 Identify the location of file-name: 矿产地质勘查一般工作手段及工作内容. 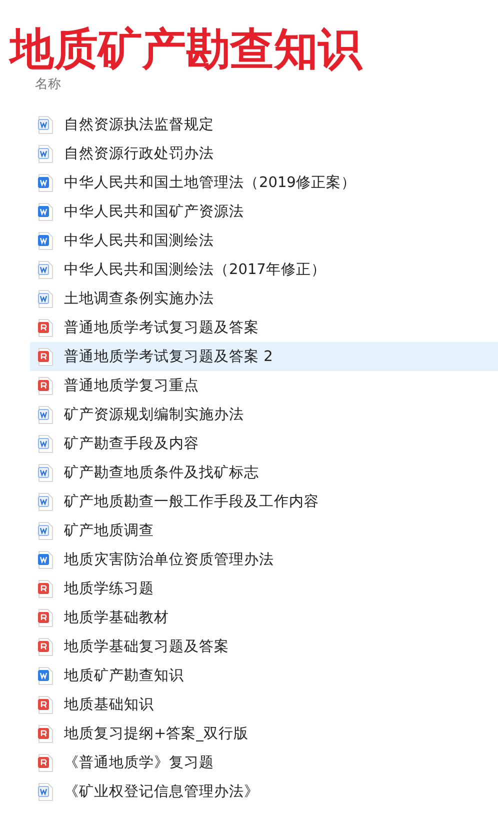
(191, 501).